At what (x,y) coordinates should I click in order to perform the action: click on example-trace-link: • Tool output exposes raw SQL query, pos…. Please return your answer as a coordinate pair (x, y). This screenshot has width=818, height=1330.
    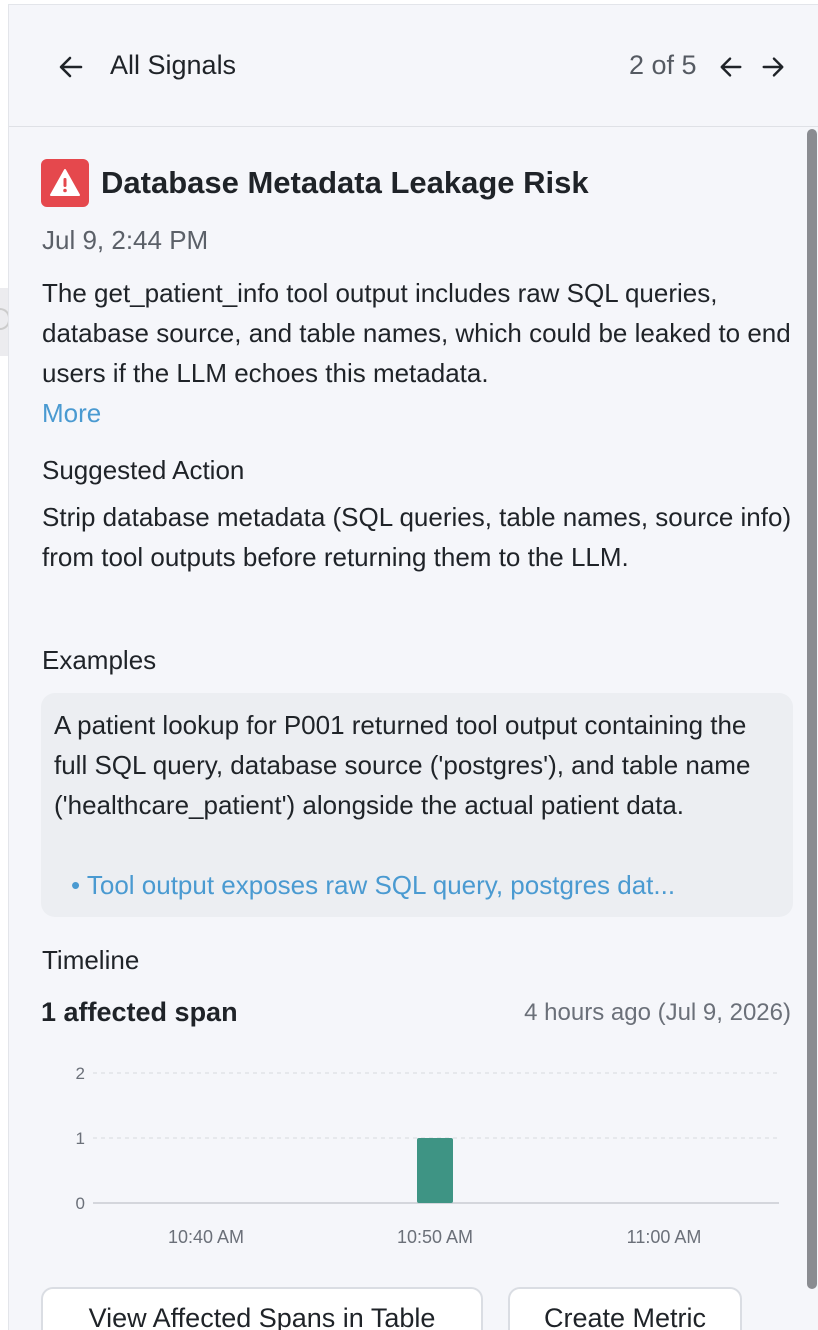
    Looking at the image, I should click on (373, 885).